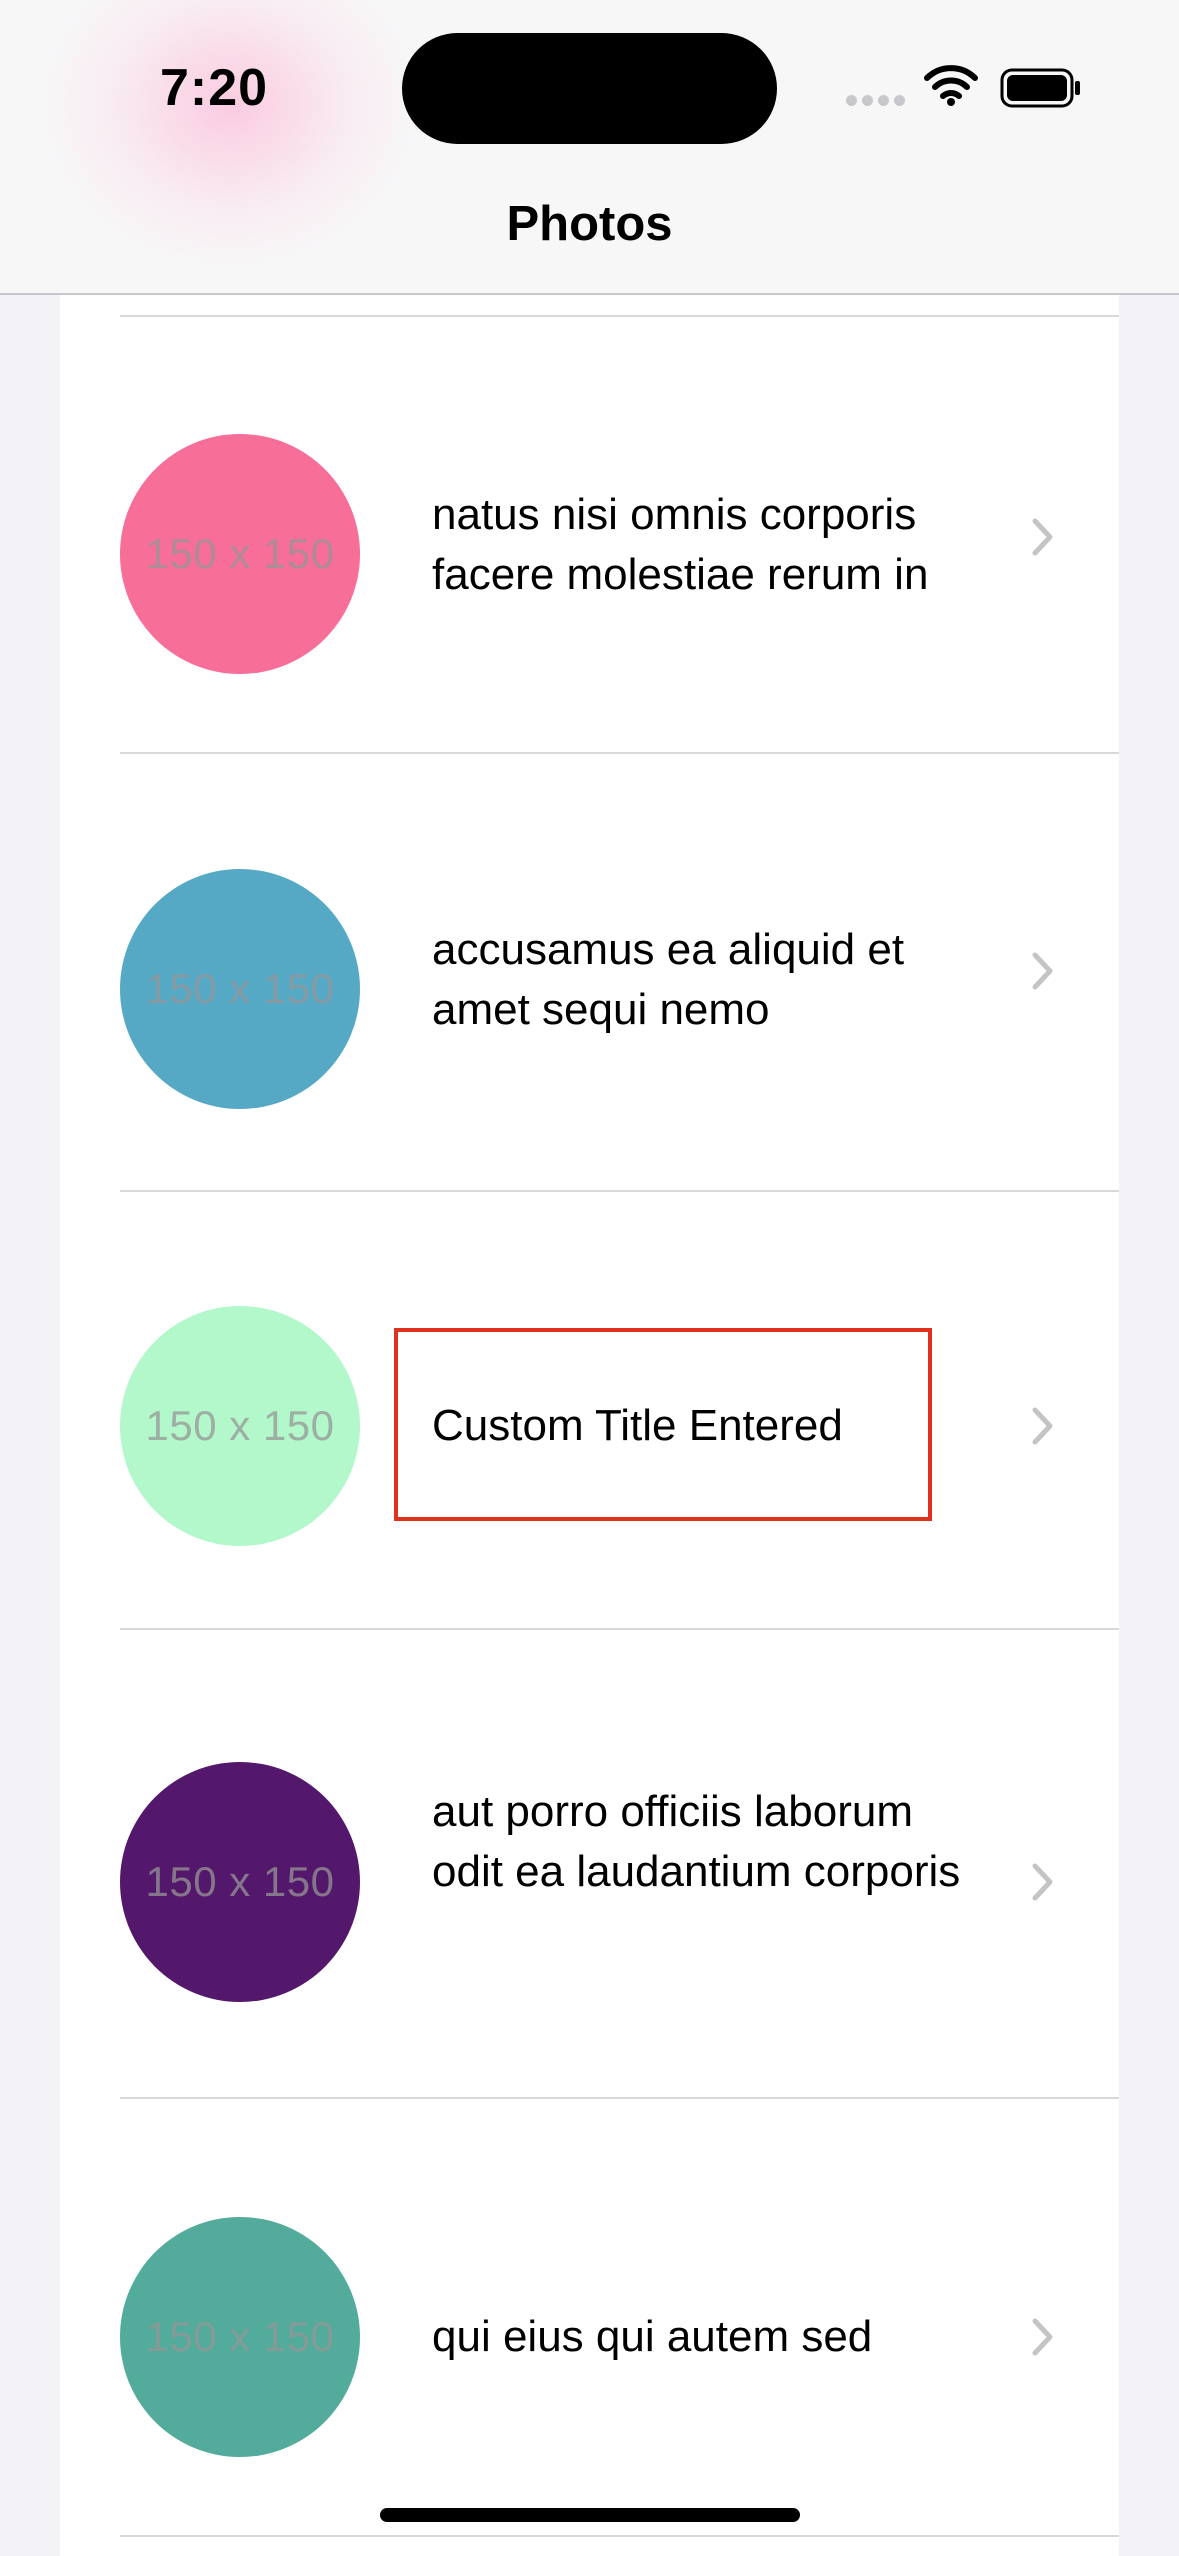  What do you see at coordinates (589, 224) in the screenshot?
I see `page-title: Photos` at bounding box center [589, 224].